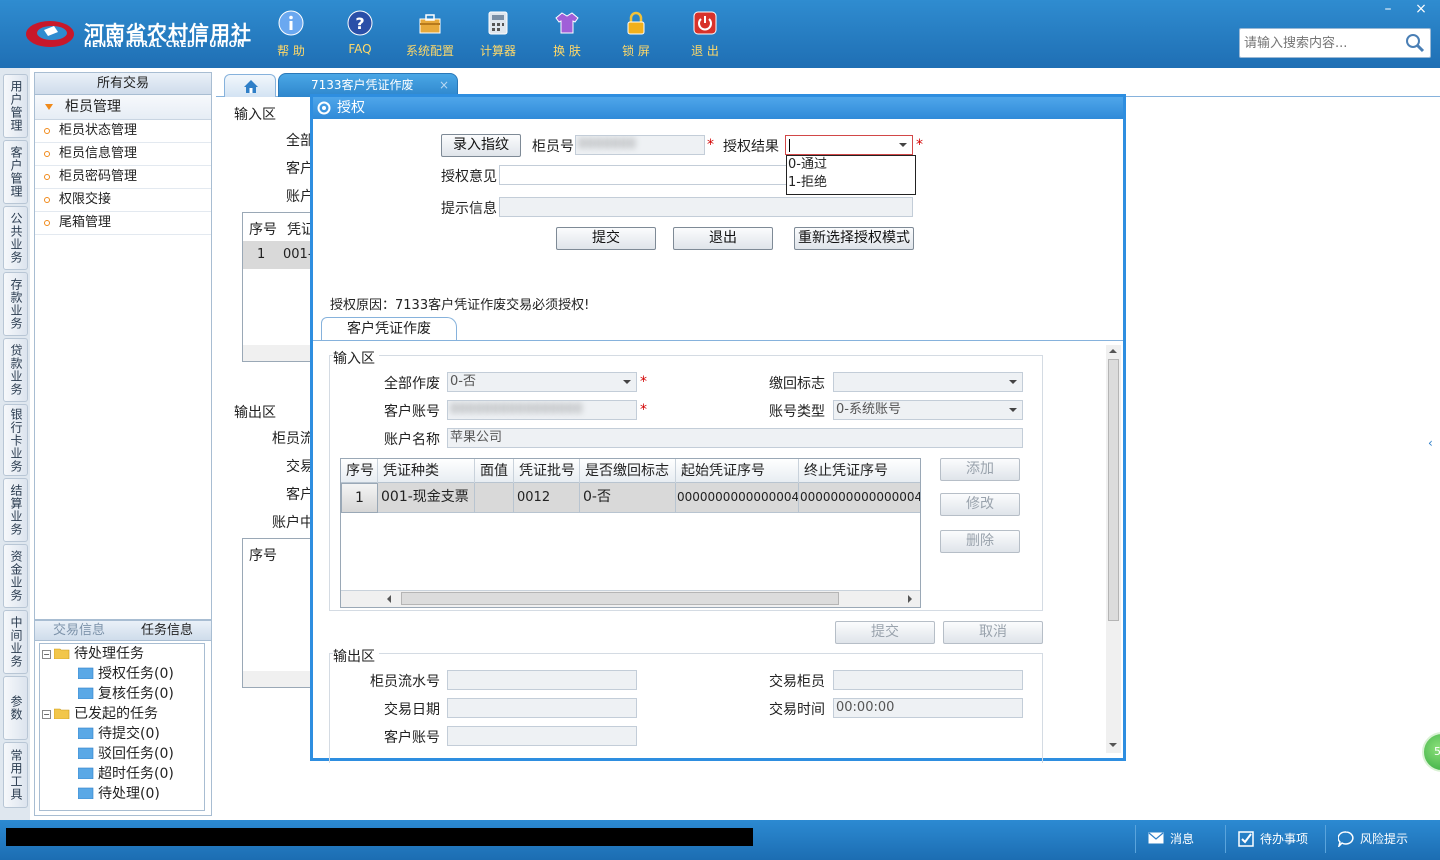 The width and height of the screenshot is (1440, 860). I want to click on add-button: 添加, so click(980, 469).